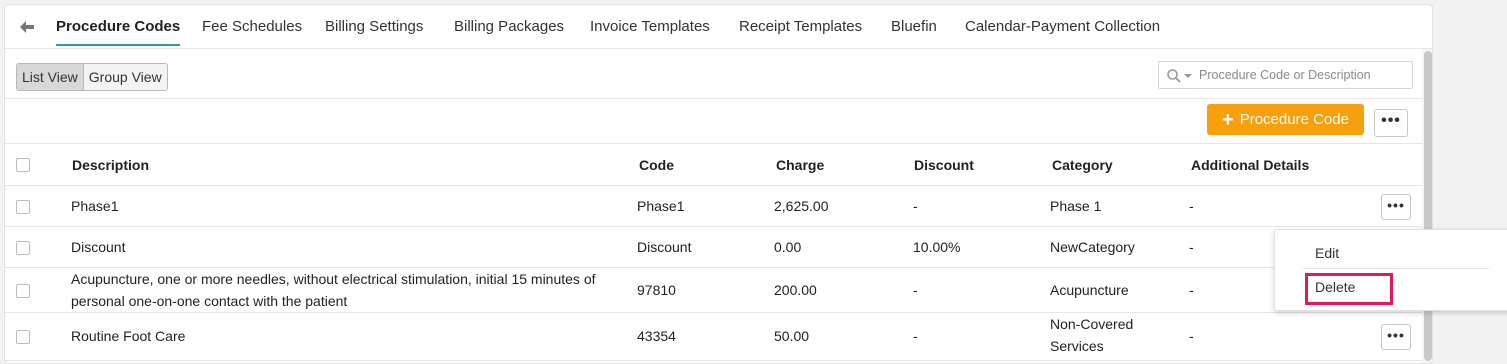 The image size is (1507, 364). Describe the element at coordinates (509, 27) in the screenshot. I see `tab-billing-packages: Billing Packages` at that location.